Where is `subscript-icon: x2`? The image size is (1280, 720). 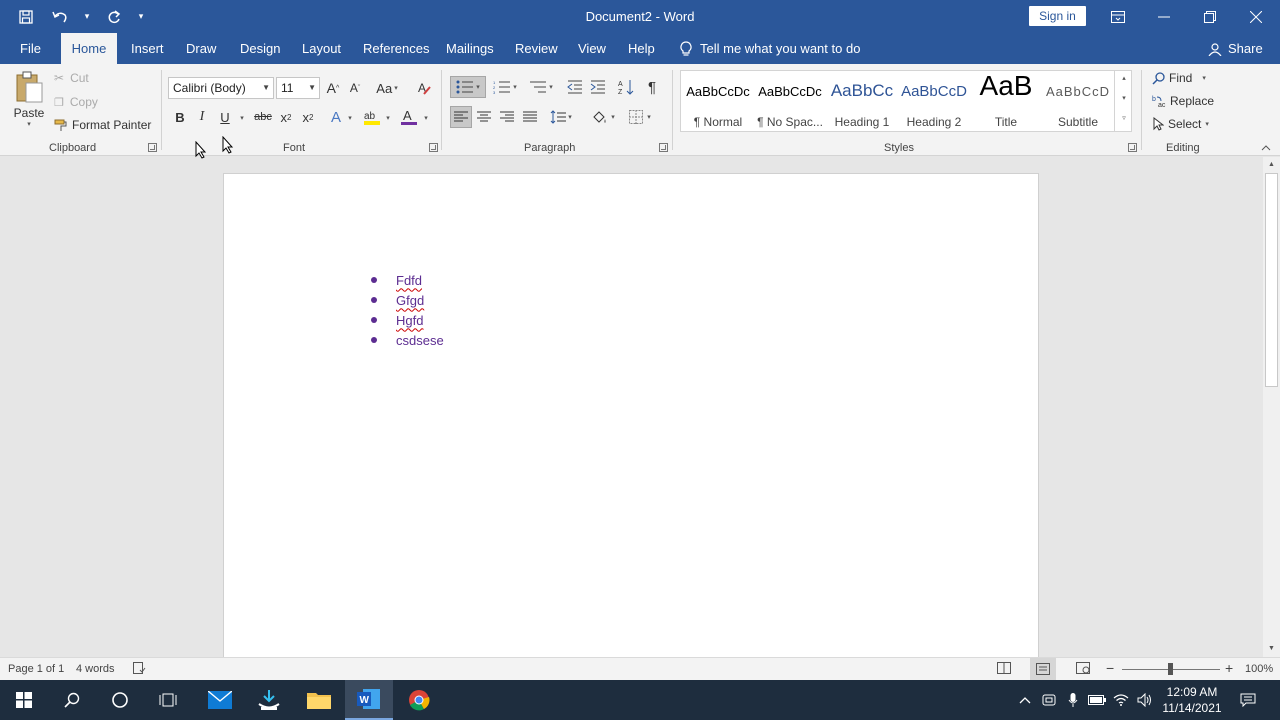
subscript-icon: x2 is located at coordinates (286, 117).